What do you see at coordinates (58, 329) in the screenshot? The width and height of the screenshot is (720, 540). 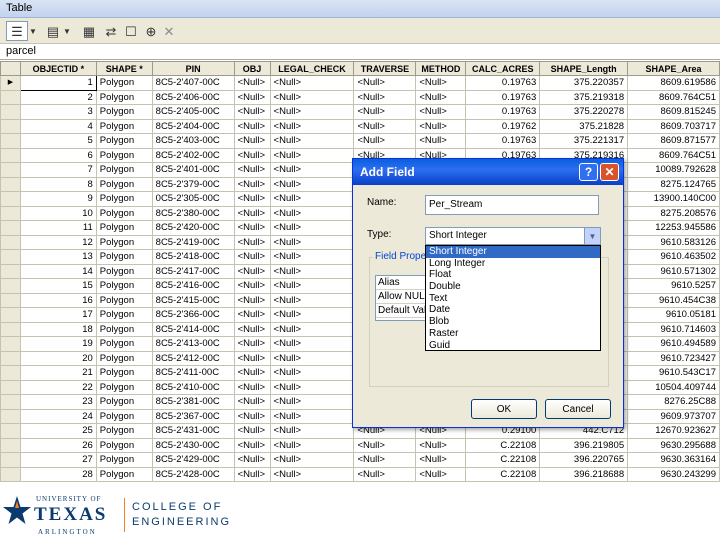 I see `table-cell: 18` at bounding box center [58, 329].